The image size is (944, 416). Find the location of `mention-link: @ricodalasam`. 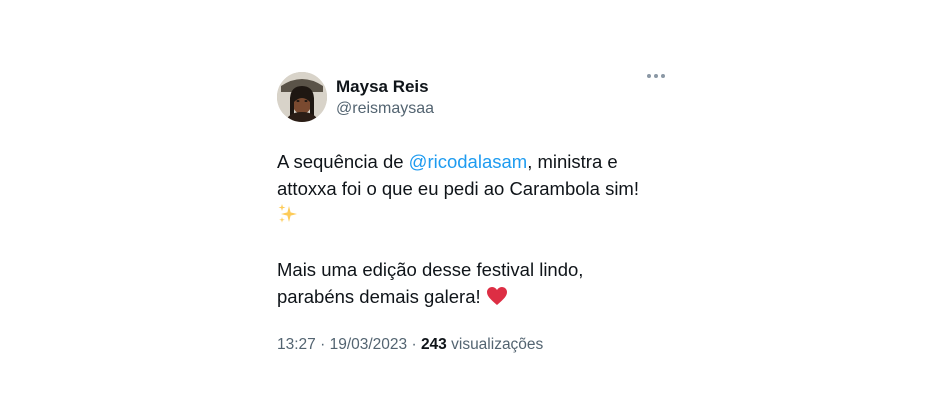

mention-link: @ricodalasam is located at coordinates (468, 161).